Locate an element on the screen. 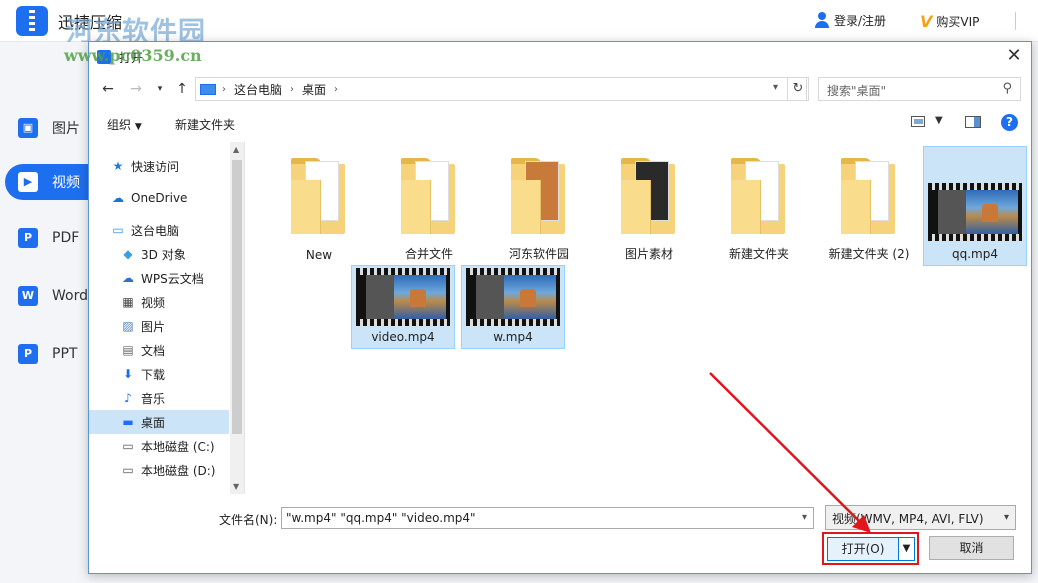 Image resolution: width=1038 pixels, height=583 pixels. breadcrumb-desktop: 桌面 is located at coordinates (314, 89).